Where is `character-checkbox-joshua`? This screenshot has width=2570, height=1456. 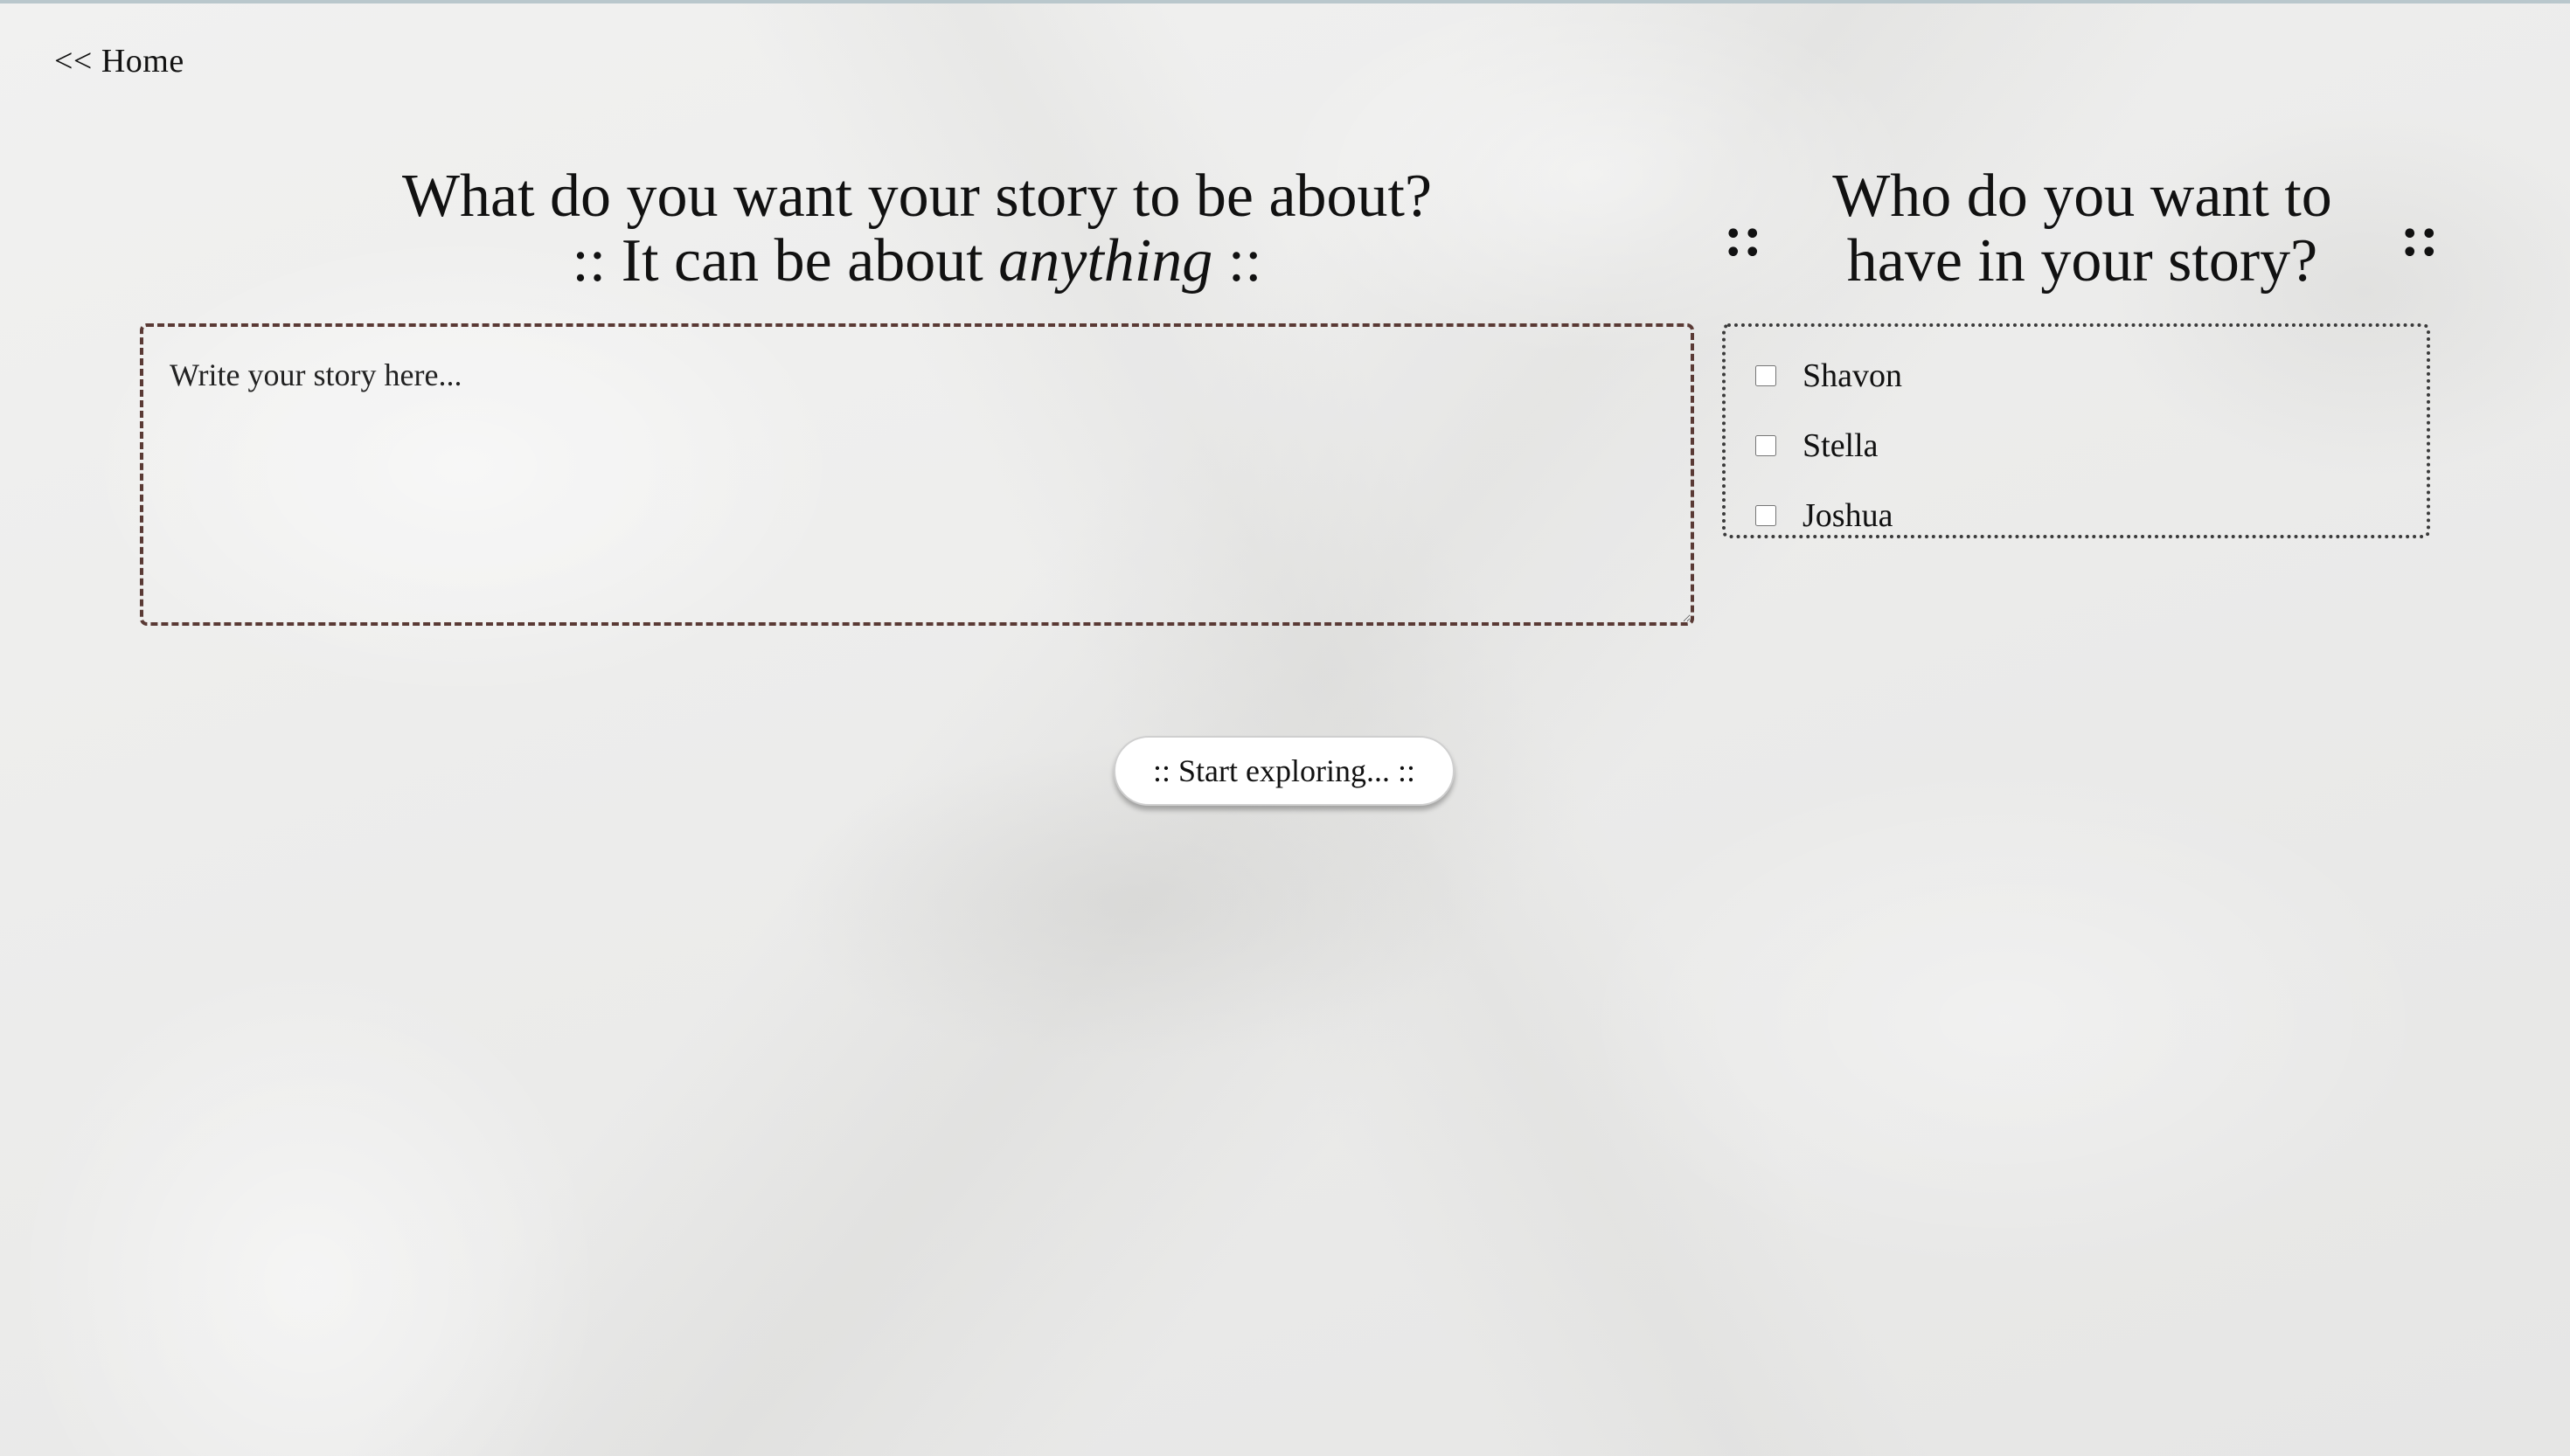 character-checkbox-joshua is located at coordinates (1765, 515).